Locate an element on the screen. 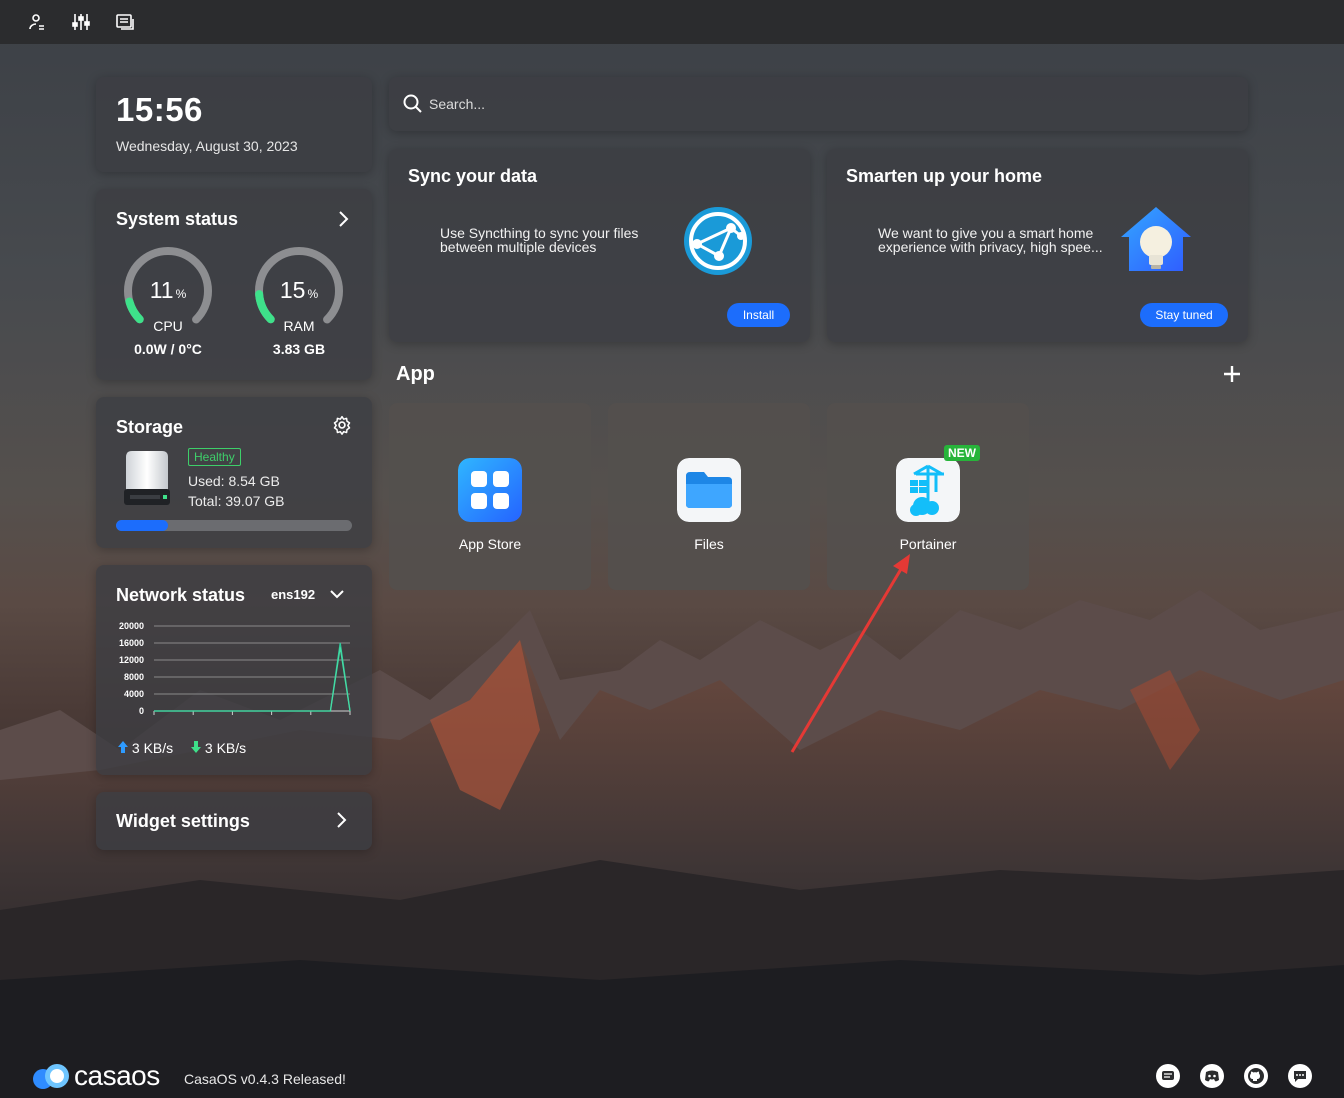 The image size is (1344, 1098). cpu-label: CPU is located at coordinates (168, 326).